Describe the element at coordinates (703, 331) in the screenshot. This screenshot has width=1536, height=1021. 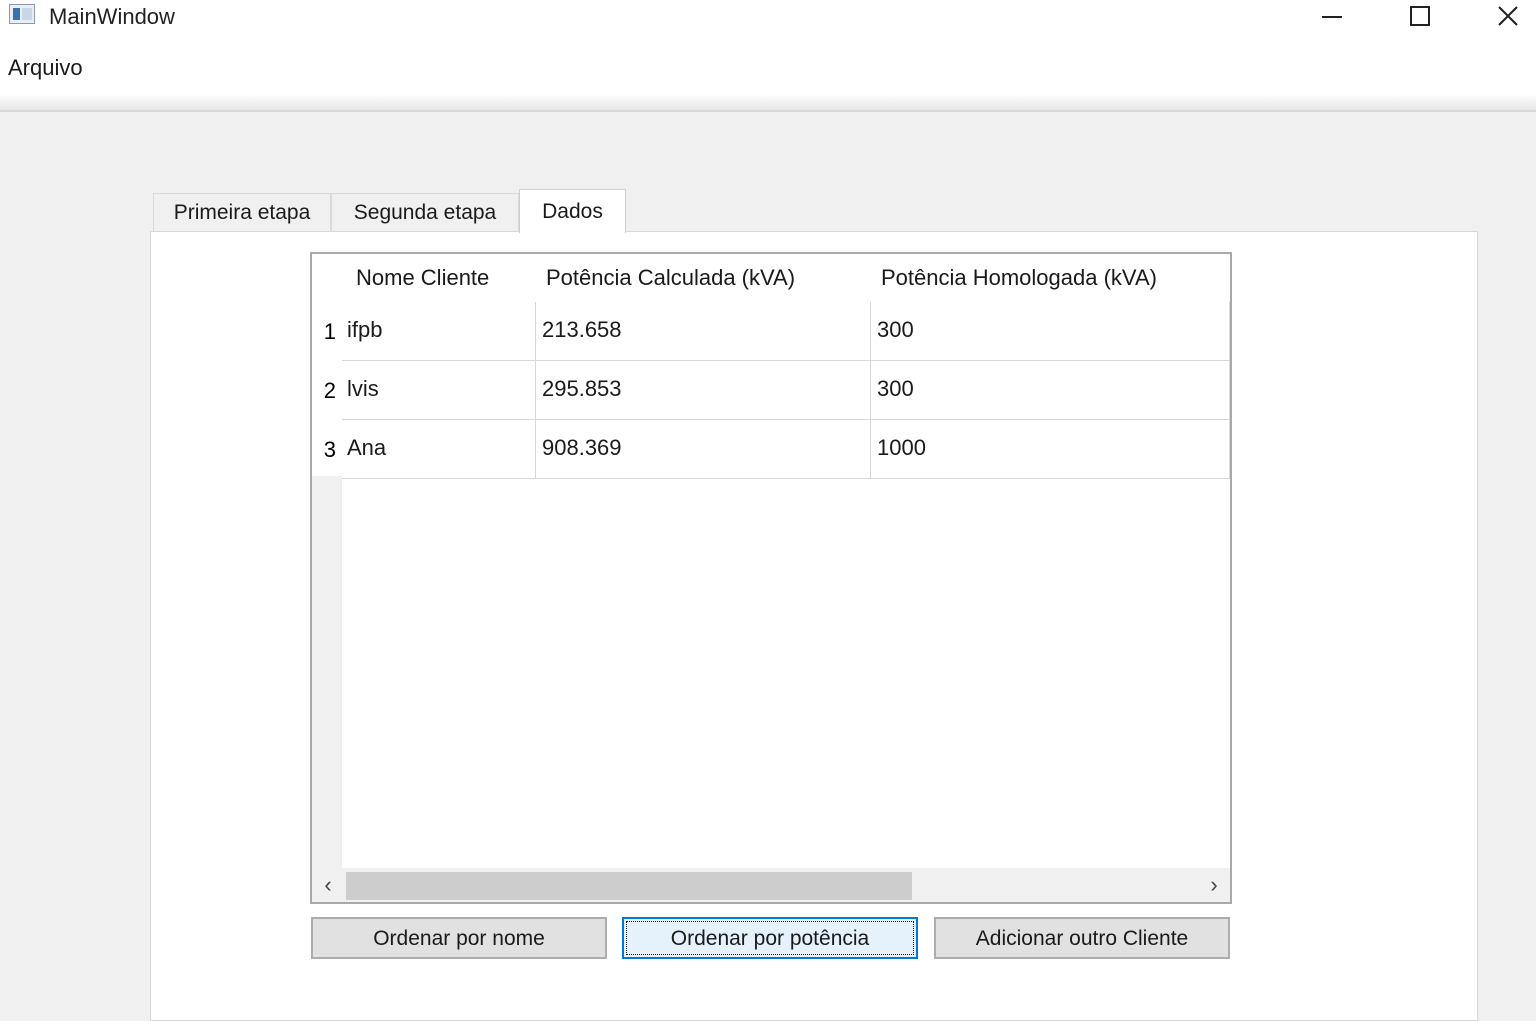
I see `table-cell-potencia-calculada: 213.658` at that location.